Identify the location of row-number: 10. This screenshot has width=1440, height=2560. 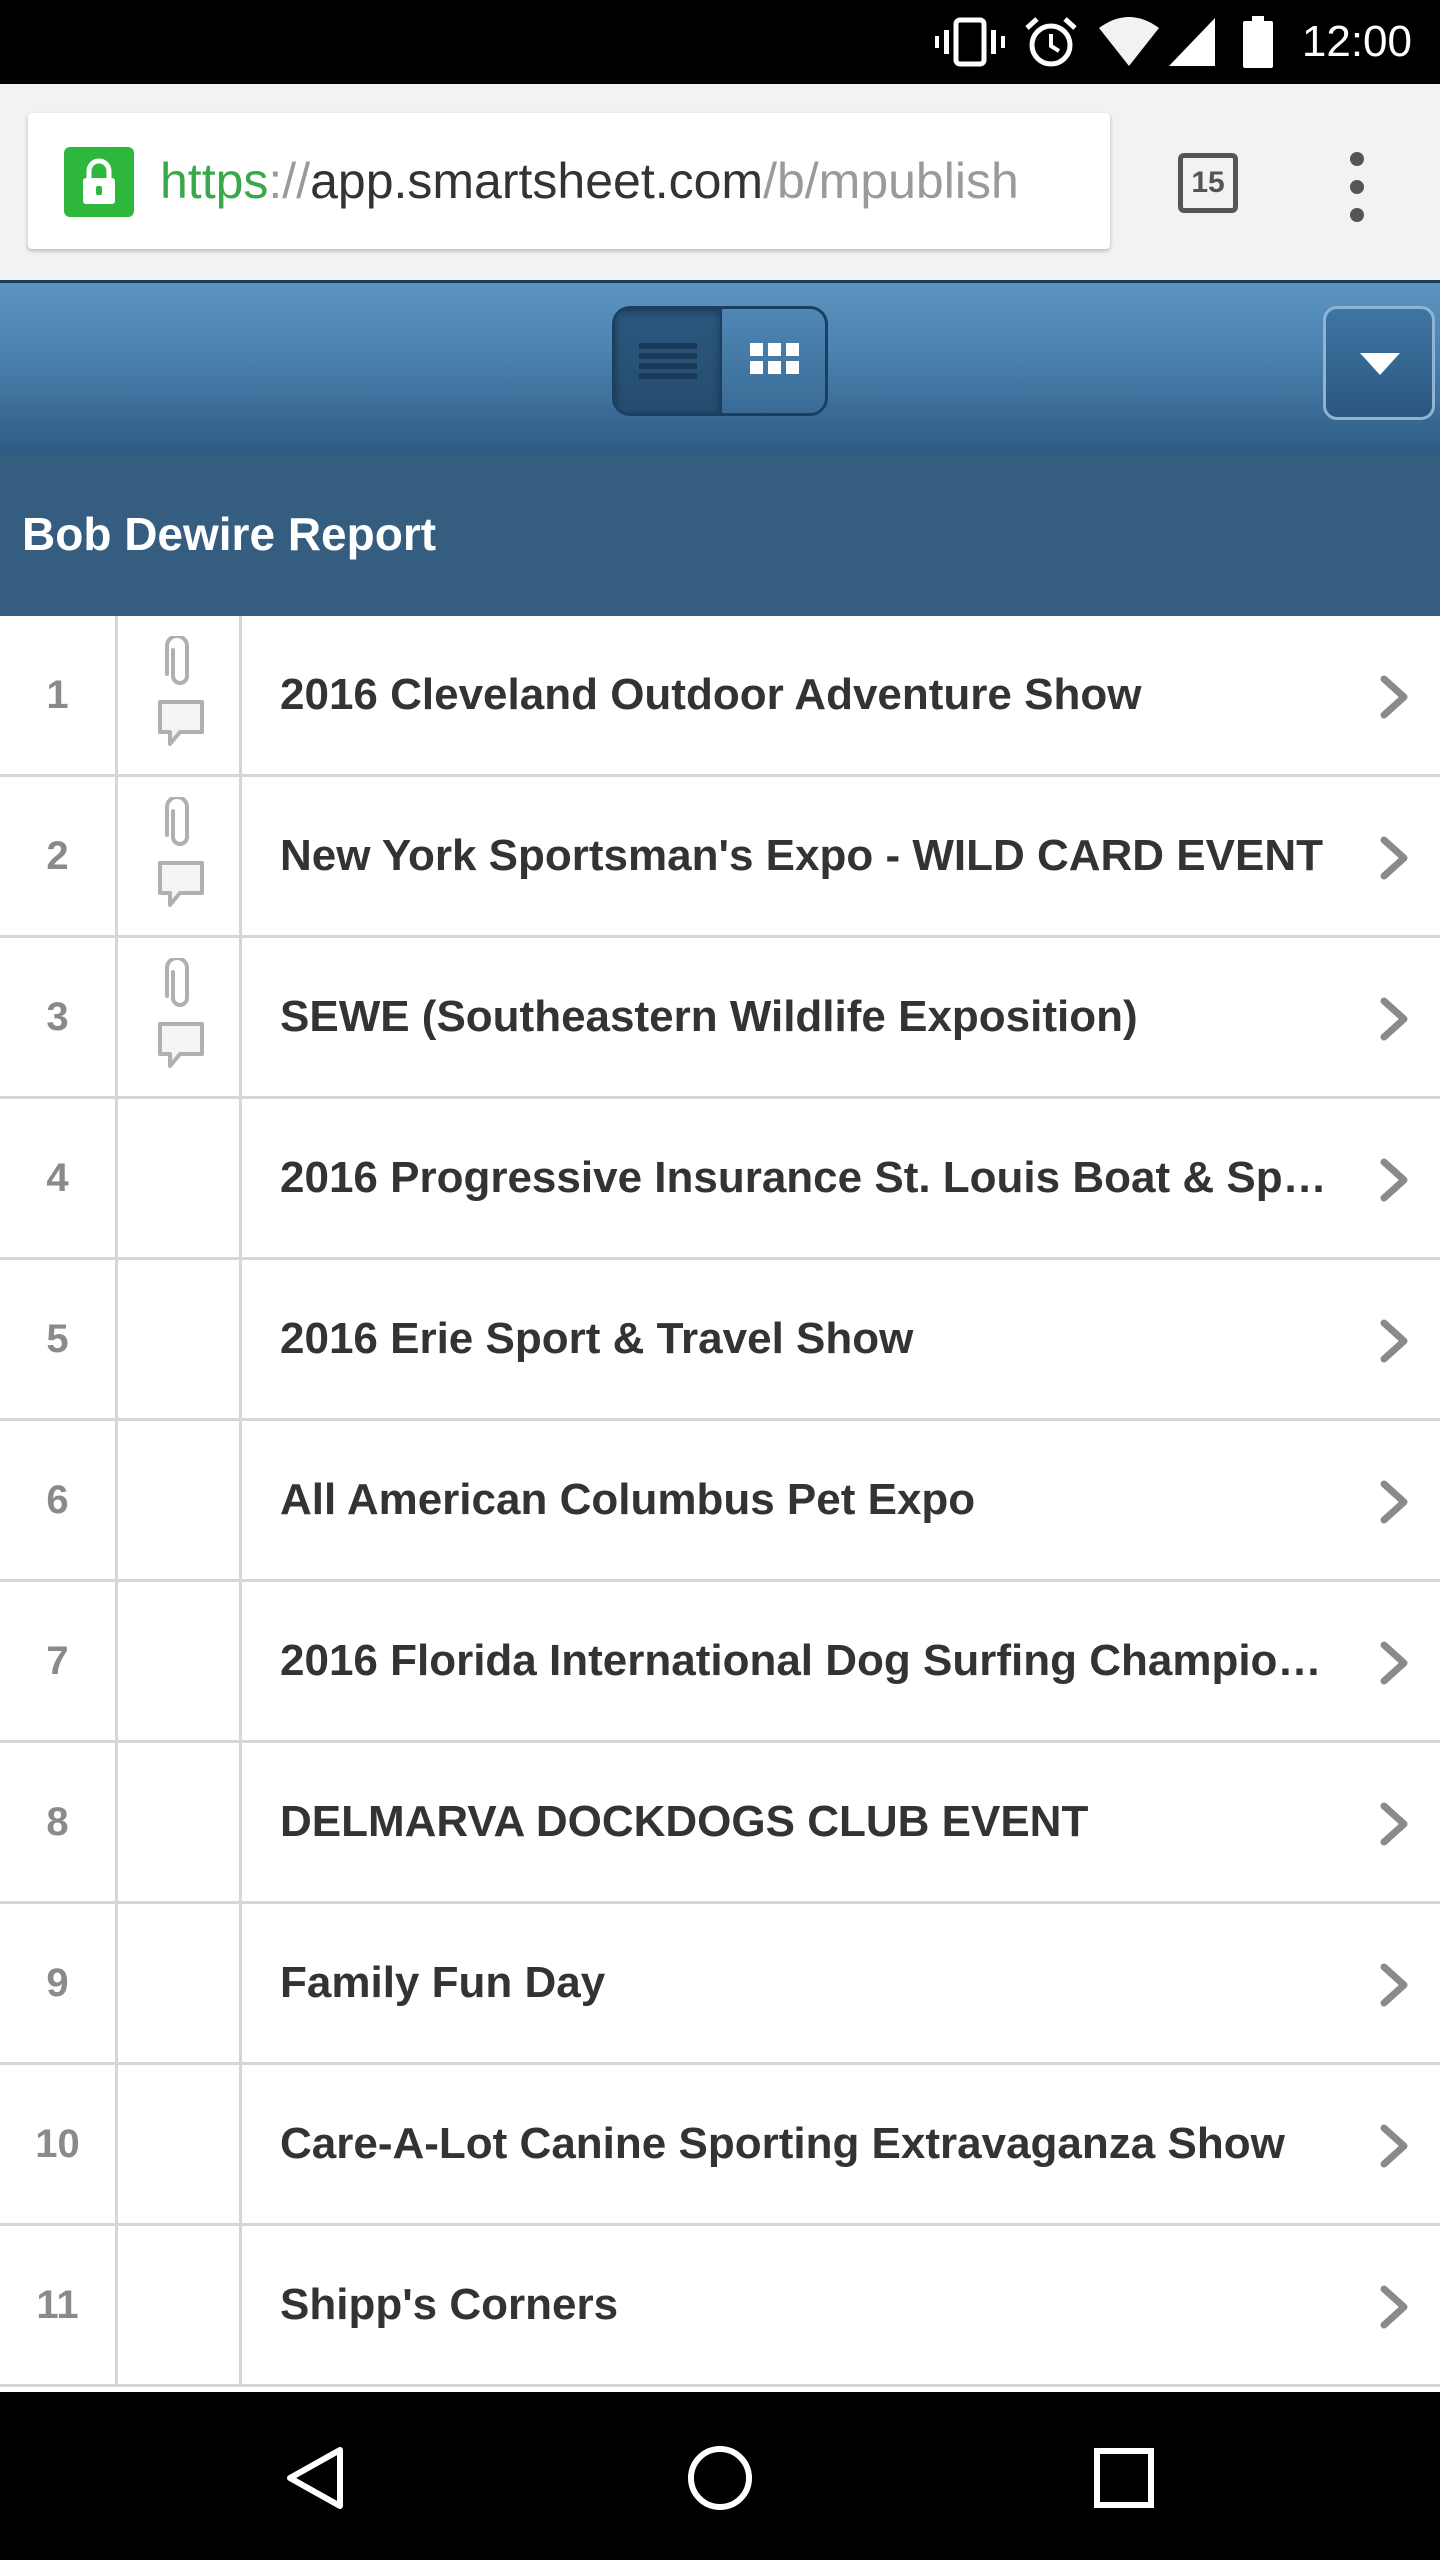
(59, 2144).